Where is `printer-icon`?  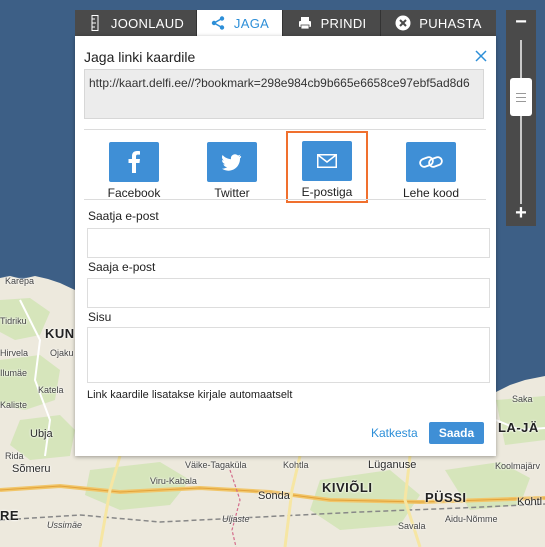 printer-icon is located at coordinates (305, 23).